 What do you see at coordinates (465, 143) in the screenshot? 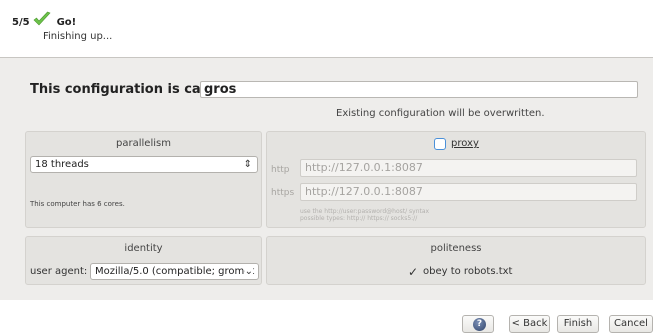
I see `proxy-label: proxy` at bounding box center [465, 143].